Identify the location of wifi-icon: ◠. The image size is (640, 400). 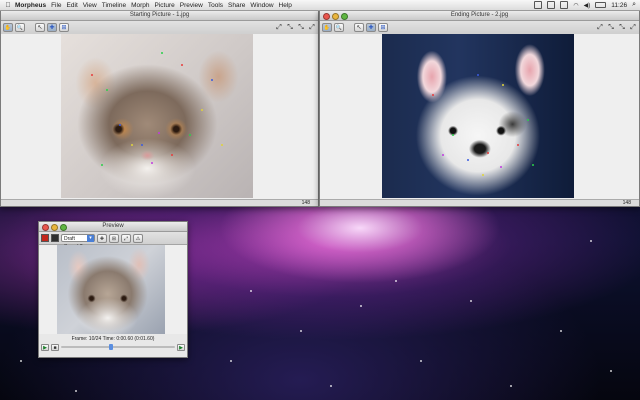
(575, 5).